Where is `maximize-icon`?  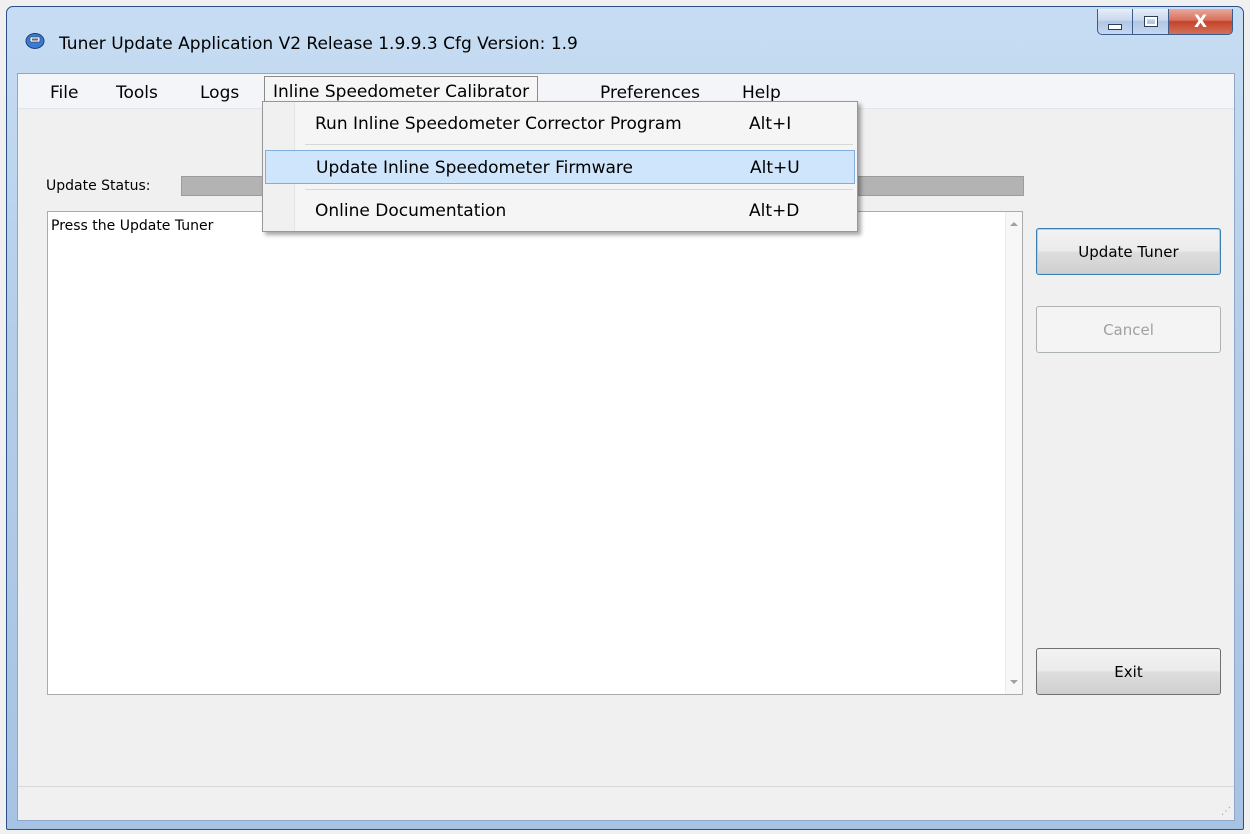 maximize-icon is located at coordinates (1150, 21).